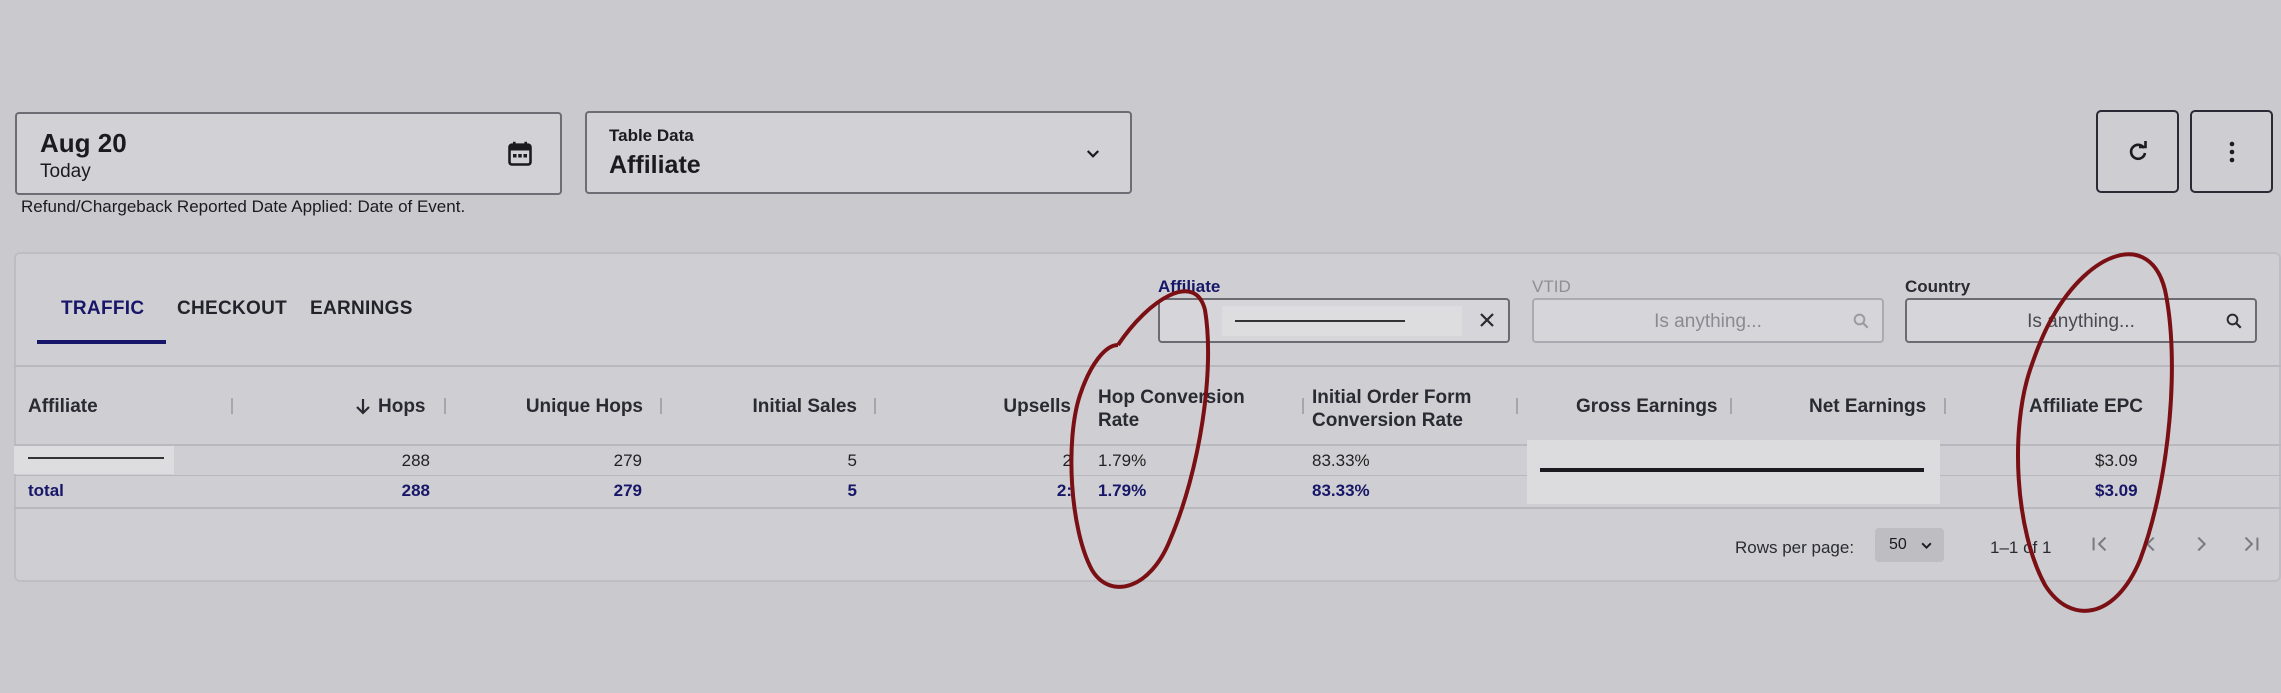 The image size is (2281, 693). I want to click on table-data-label: Table Data, so click(651, 135).